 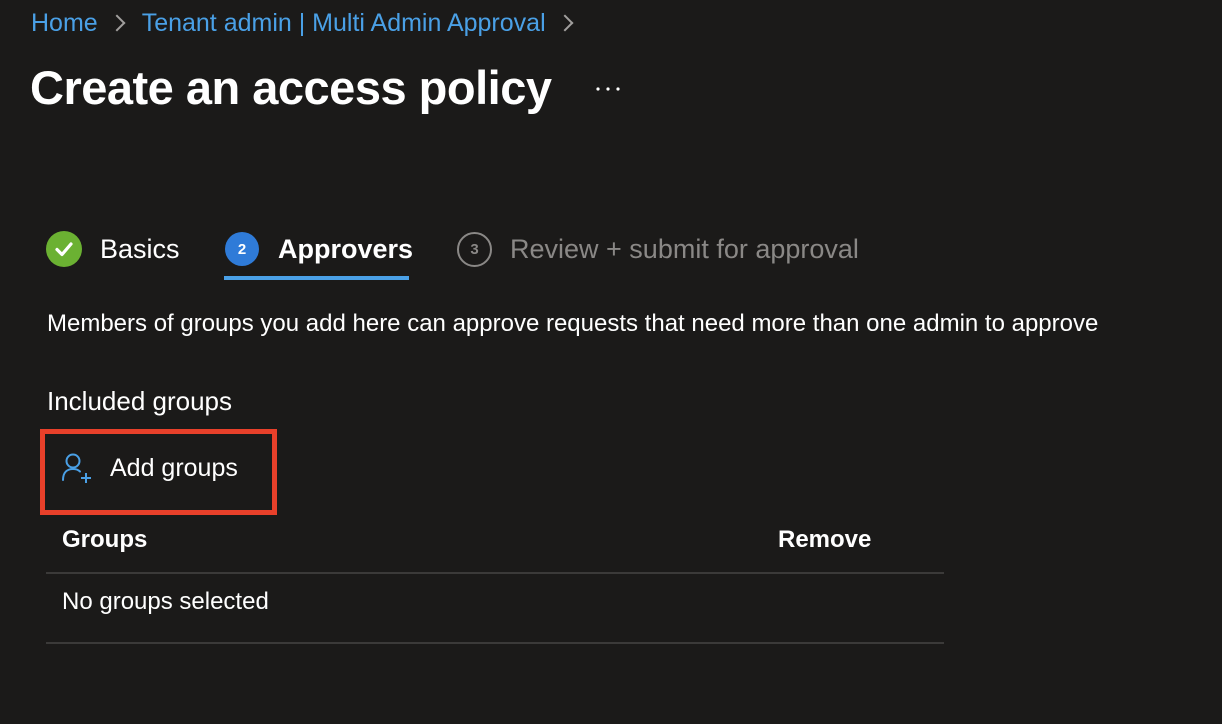 I want to click on active-tab-indicator, so click(x=316, y=278).